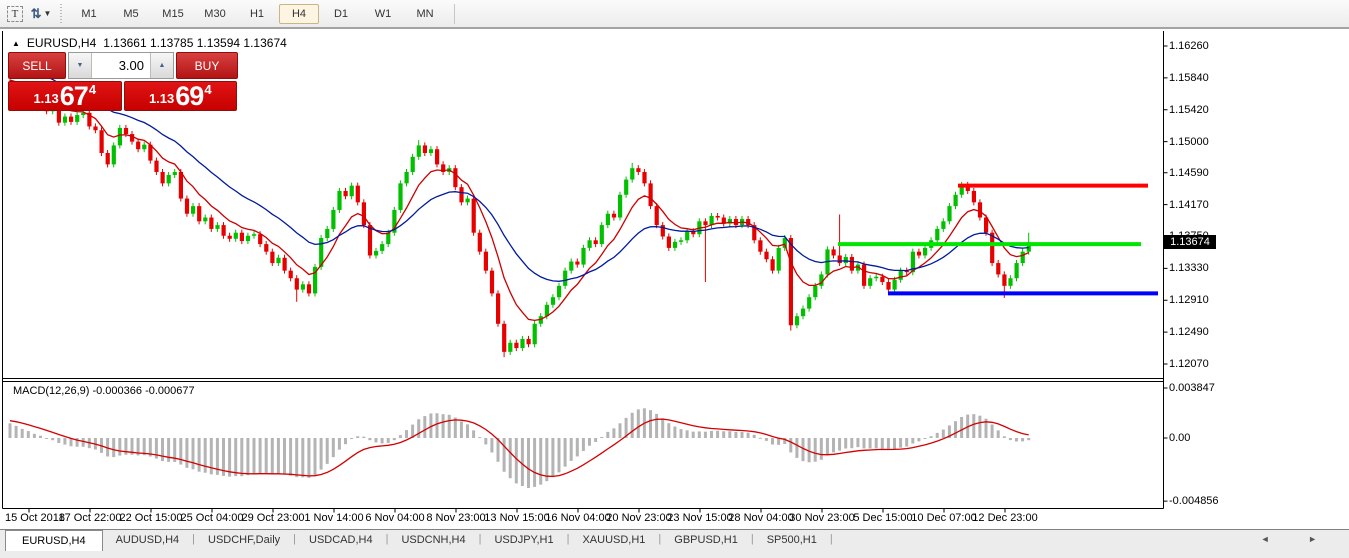  I want to click on buy-button: BUY, so click(207, 65).